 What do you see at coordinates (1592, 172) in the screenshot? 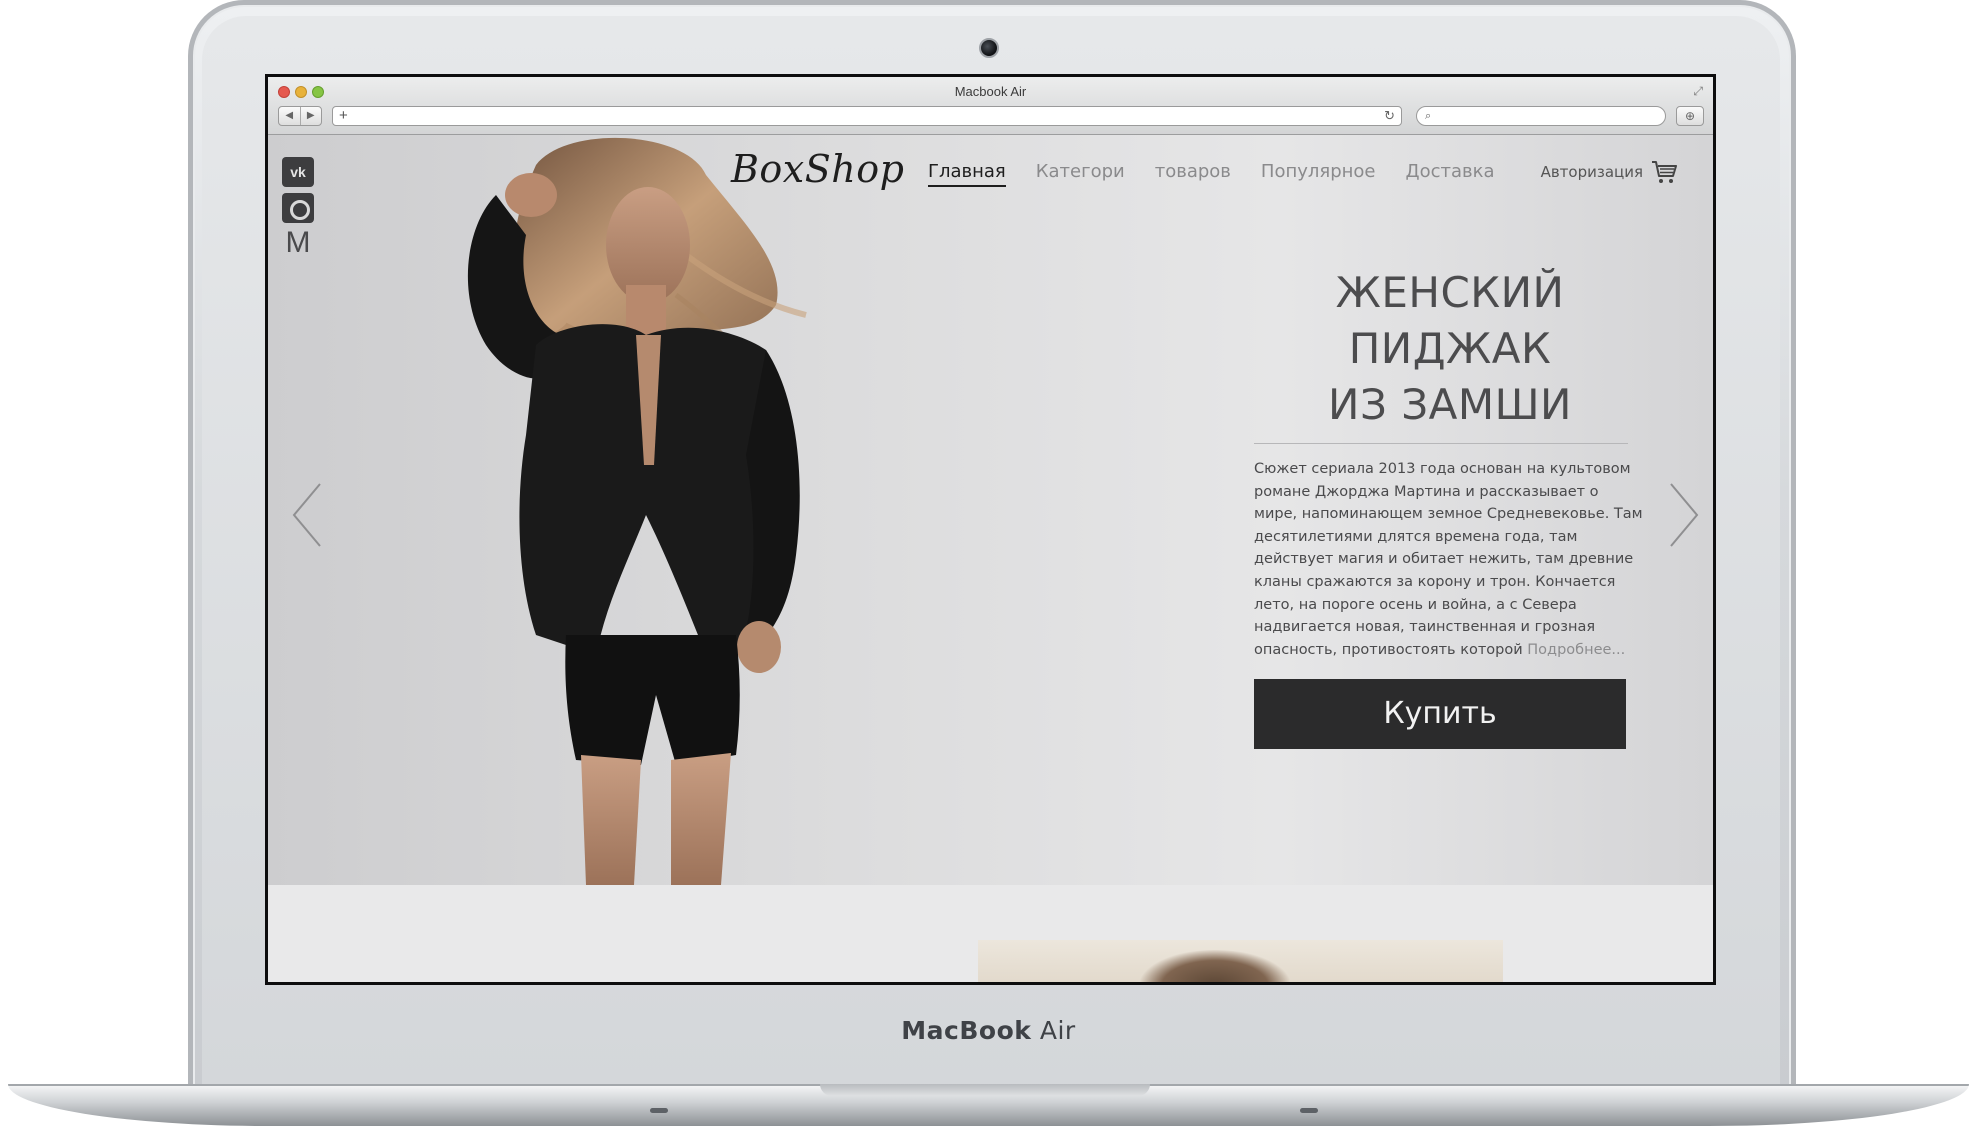
I see `login-link: Авторизация` at bounding box center [1592, 172].